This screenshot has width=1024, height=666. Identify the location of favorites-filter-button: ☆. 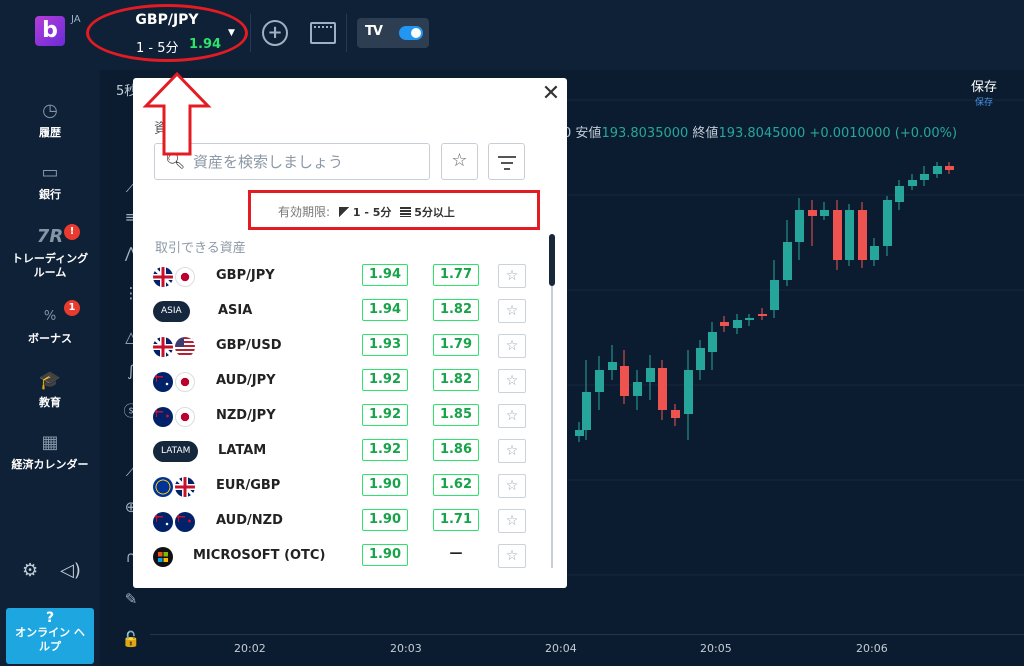
(459, 161).